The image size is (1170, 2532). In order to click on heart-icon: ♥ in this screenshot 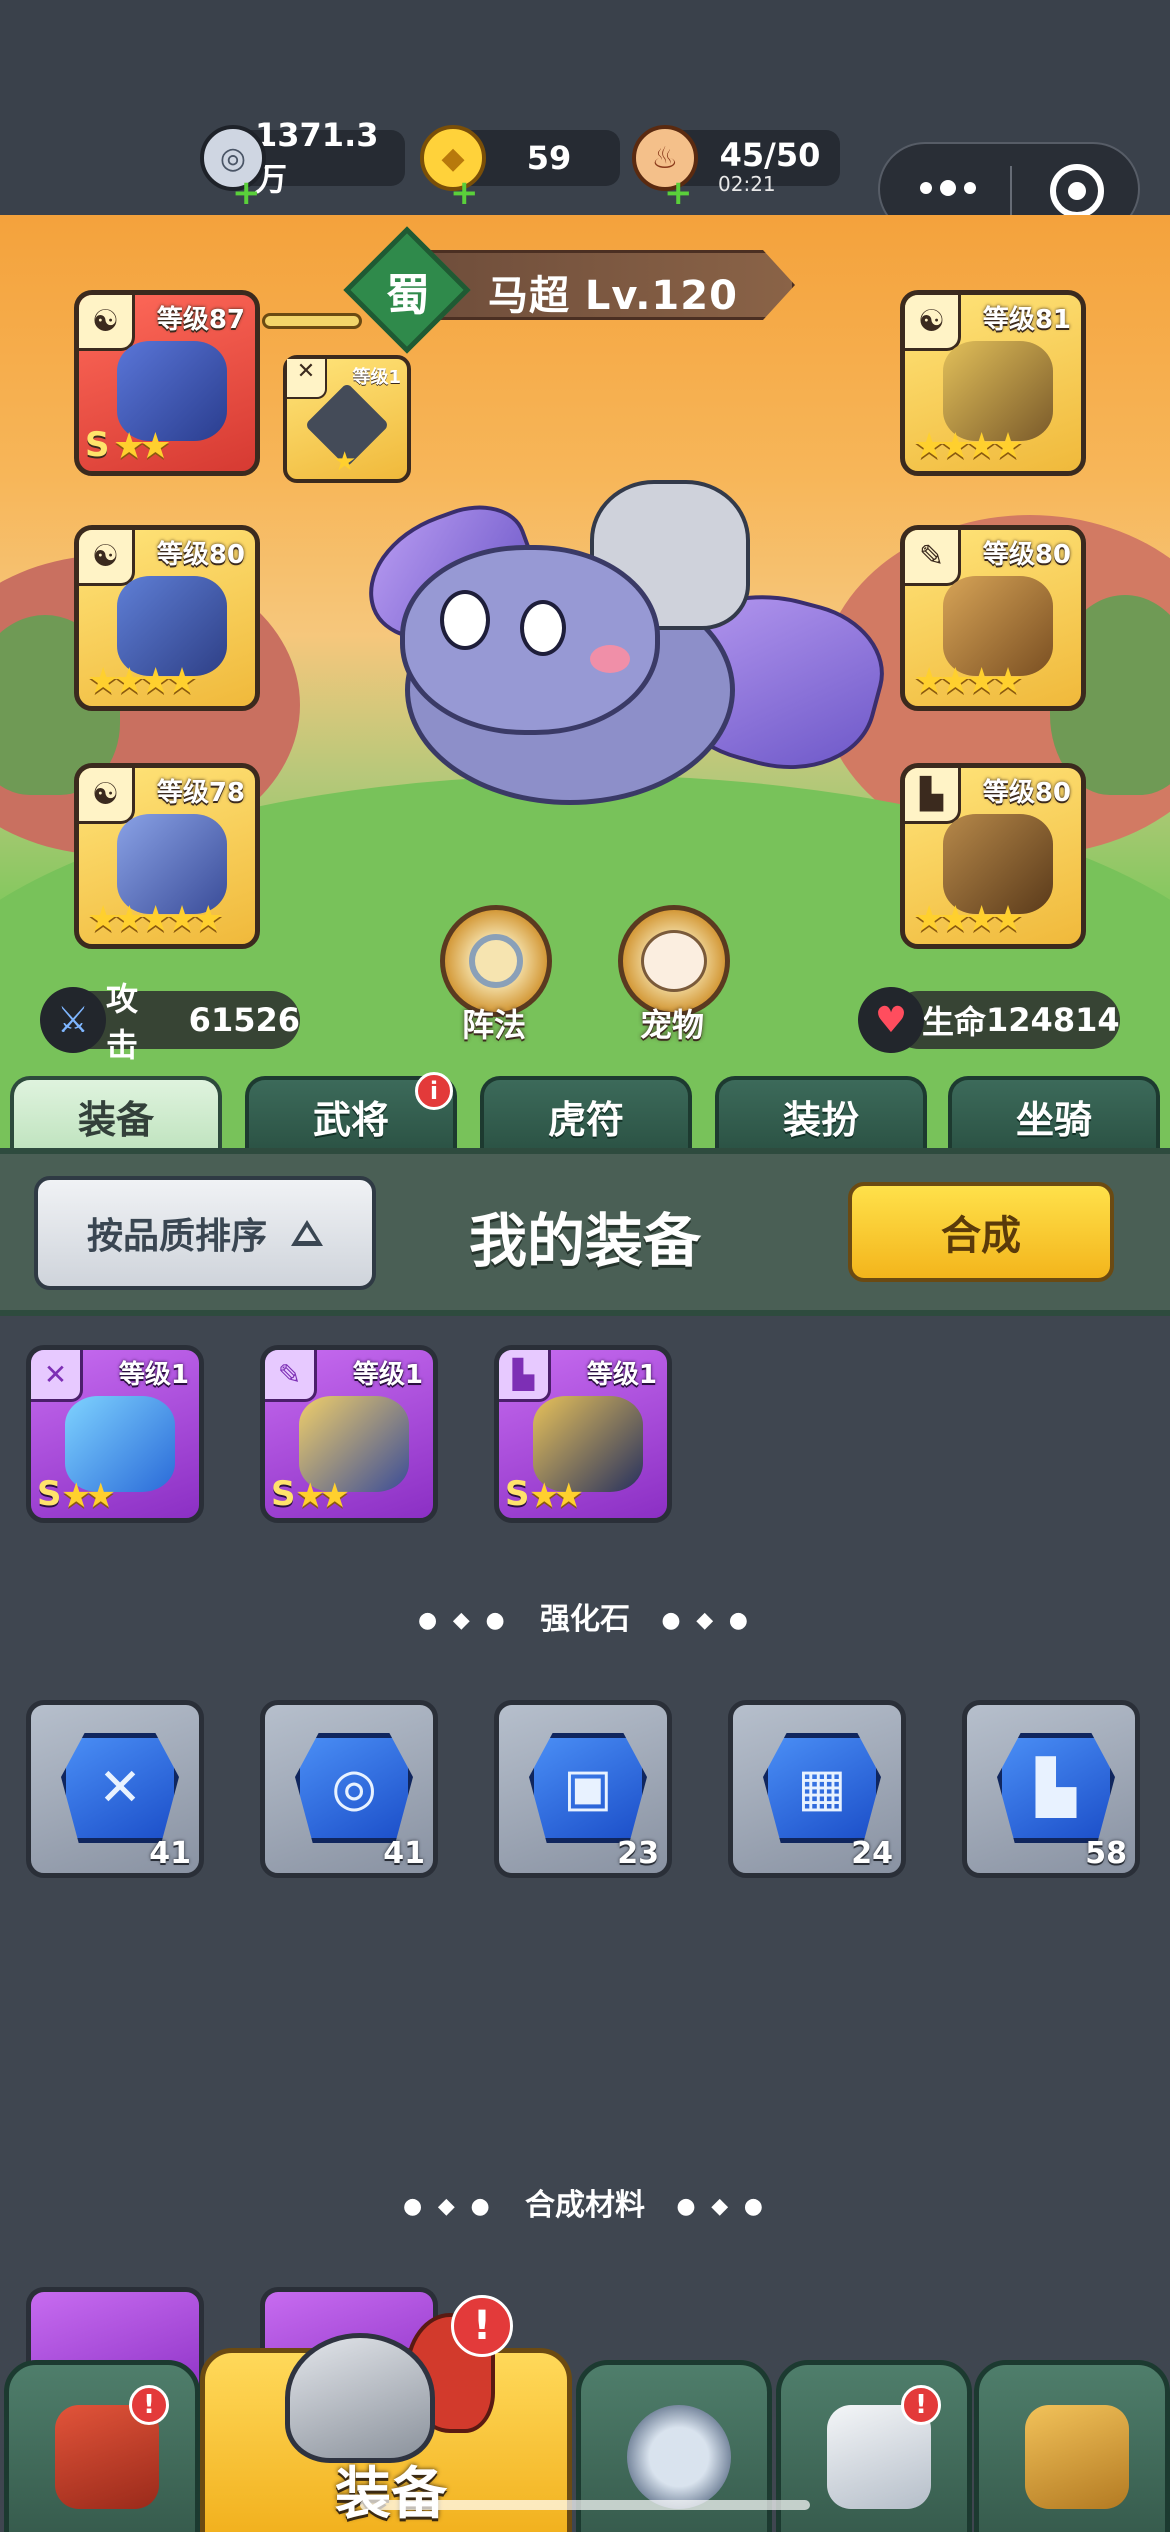, I will do `click(891, 1020)`.